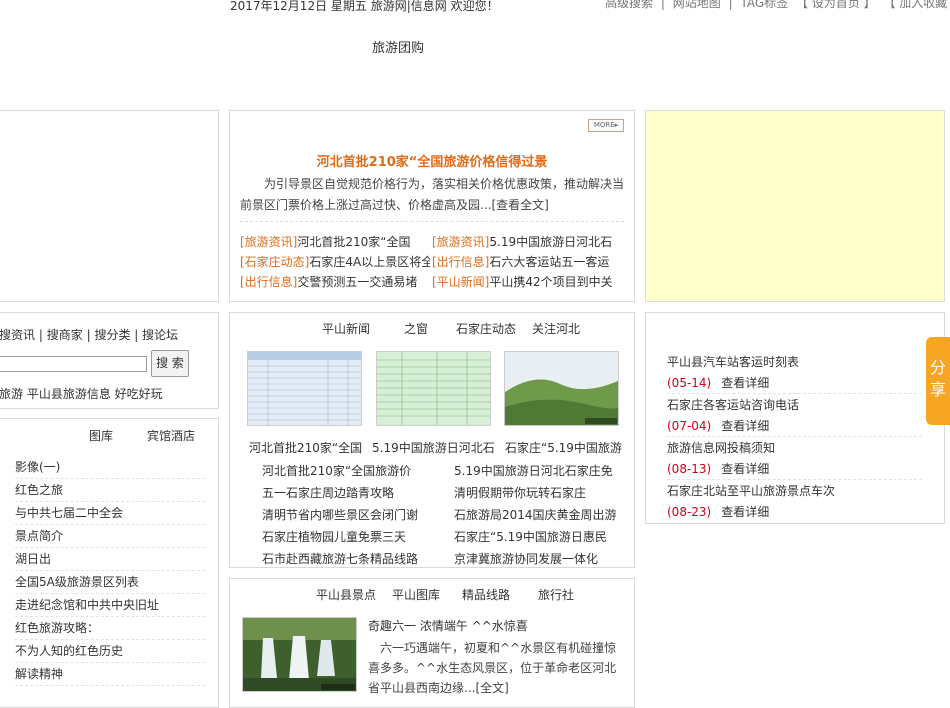  I want to click on tab-gallery: 图库, so click(101, 435).